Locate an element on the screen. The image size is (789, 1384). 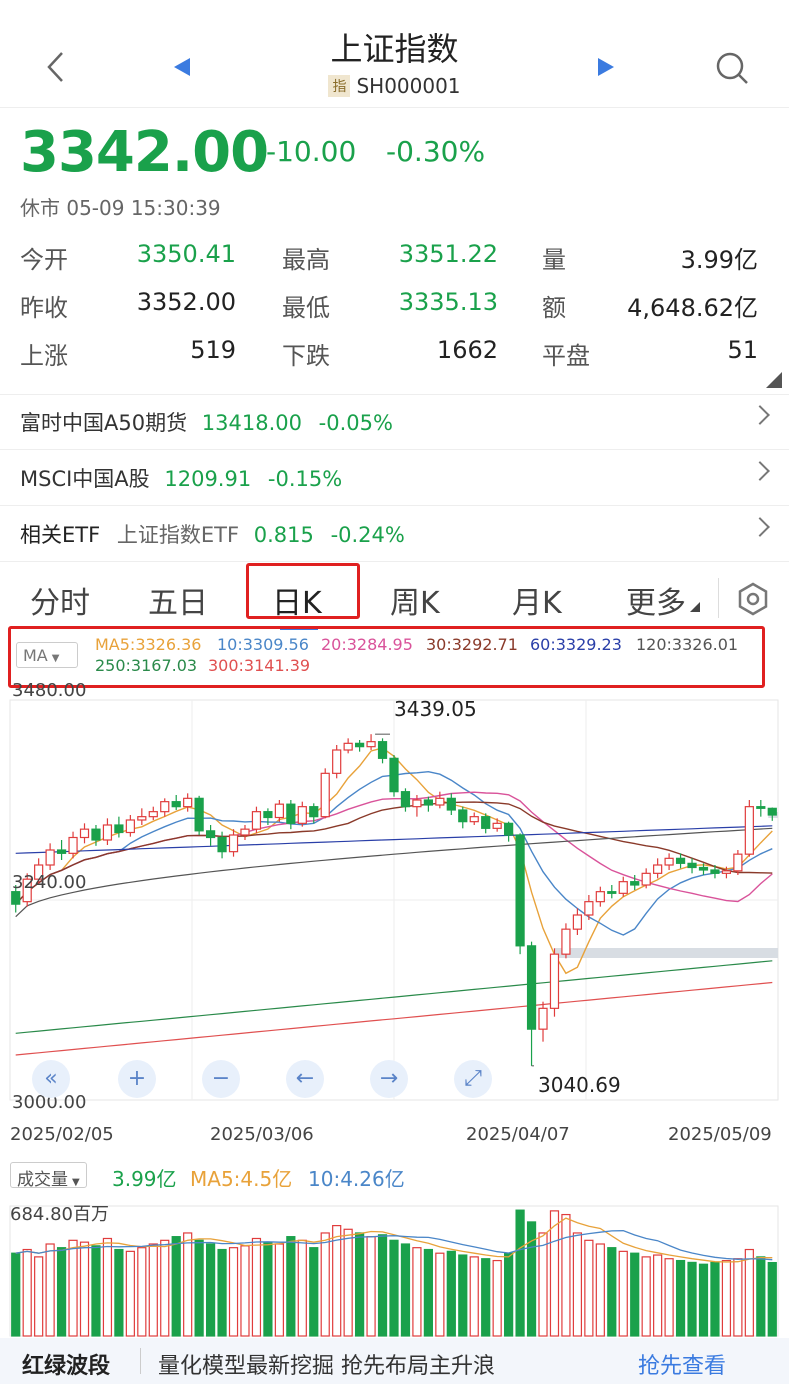
volume-chart is located at coordinates (394, 1267).